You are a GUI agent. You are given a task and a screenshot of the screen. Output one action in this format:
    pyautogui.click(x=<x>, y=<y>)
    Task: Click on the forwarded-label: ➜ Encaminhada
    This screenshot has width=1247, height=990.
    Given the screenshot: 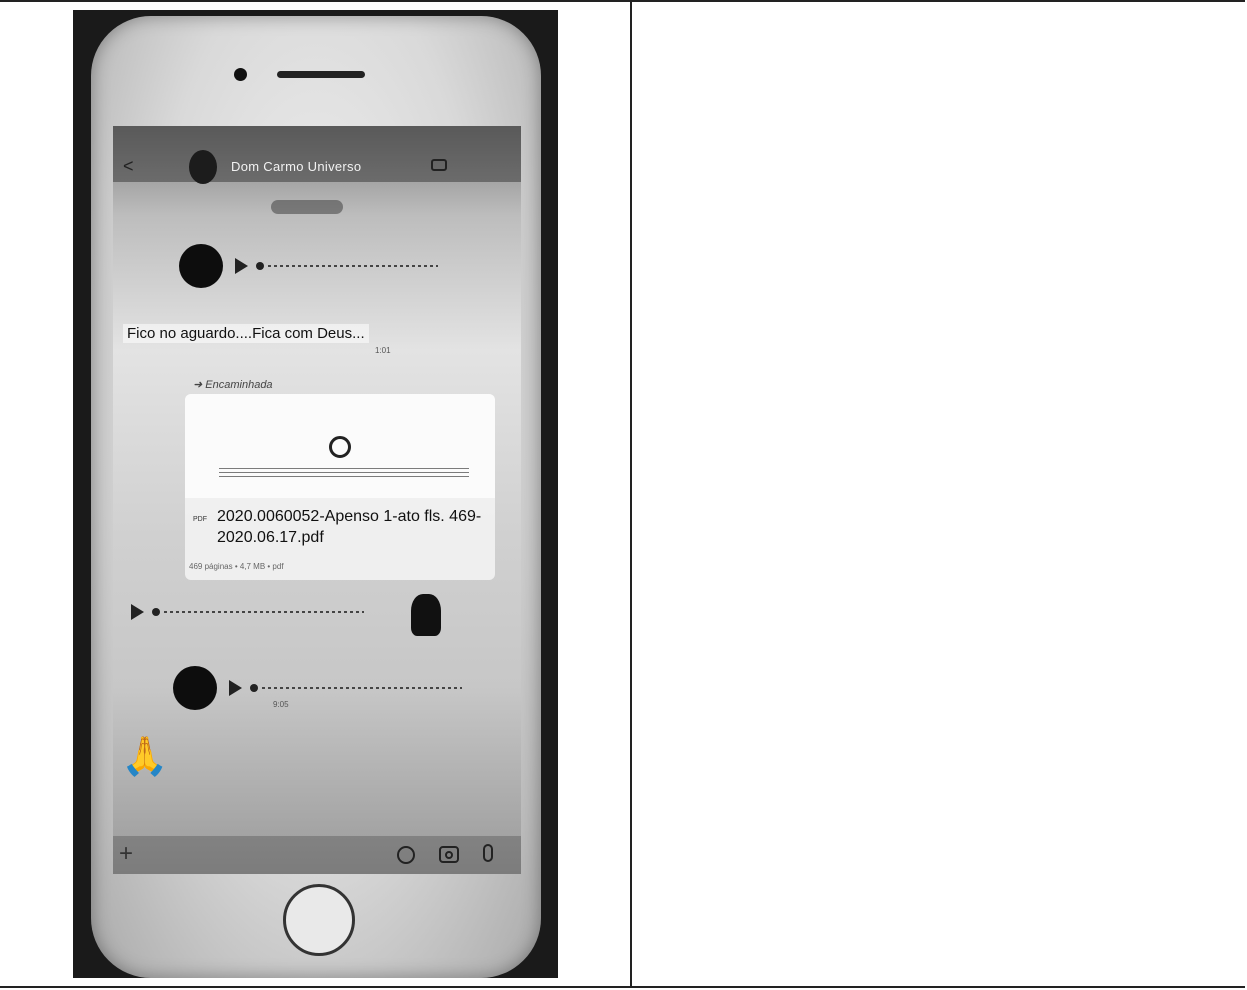 What is the action you would take?
    pyautogui.click(x=233, y=385)
    